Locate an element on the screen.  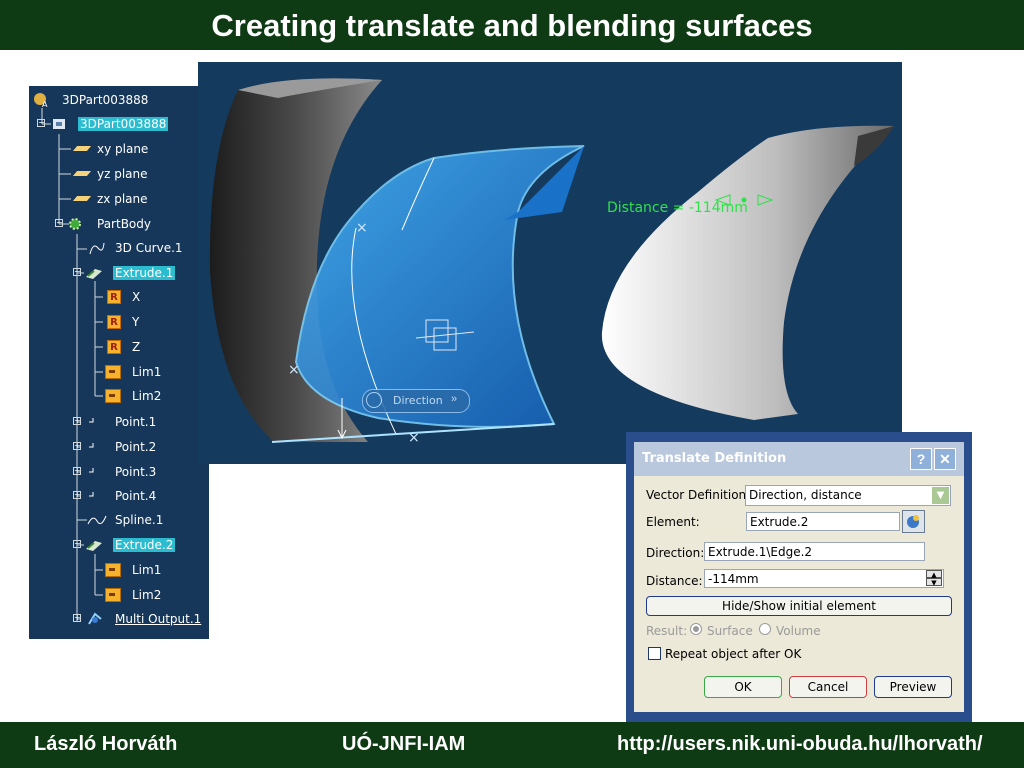
chevron-down-icon: ▼ is located at coordinates (940, 495).